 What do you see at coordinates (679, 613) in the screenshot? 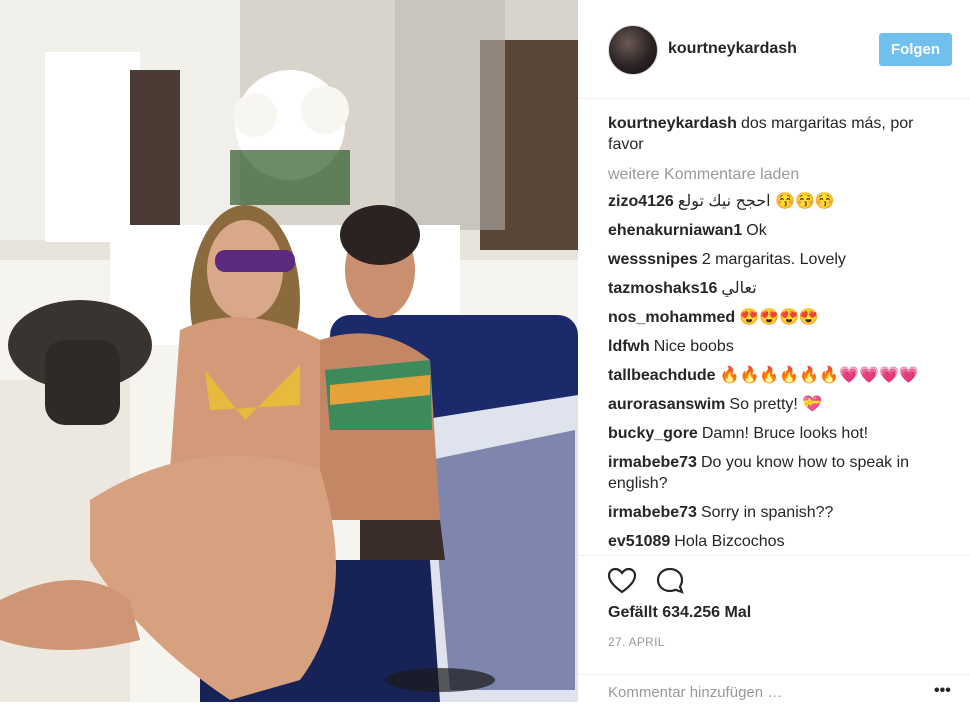
I see `likes-count: Gefällt 634.256 Mal` at bounding box center [679, 613].